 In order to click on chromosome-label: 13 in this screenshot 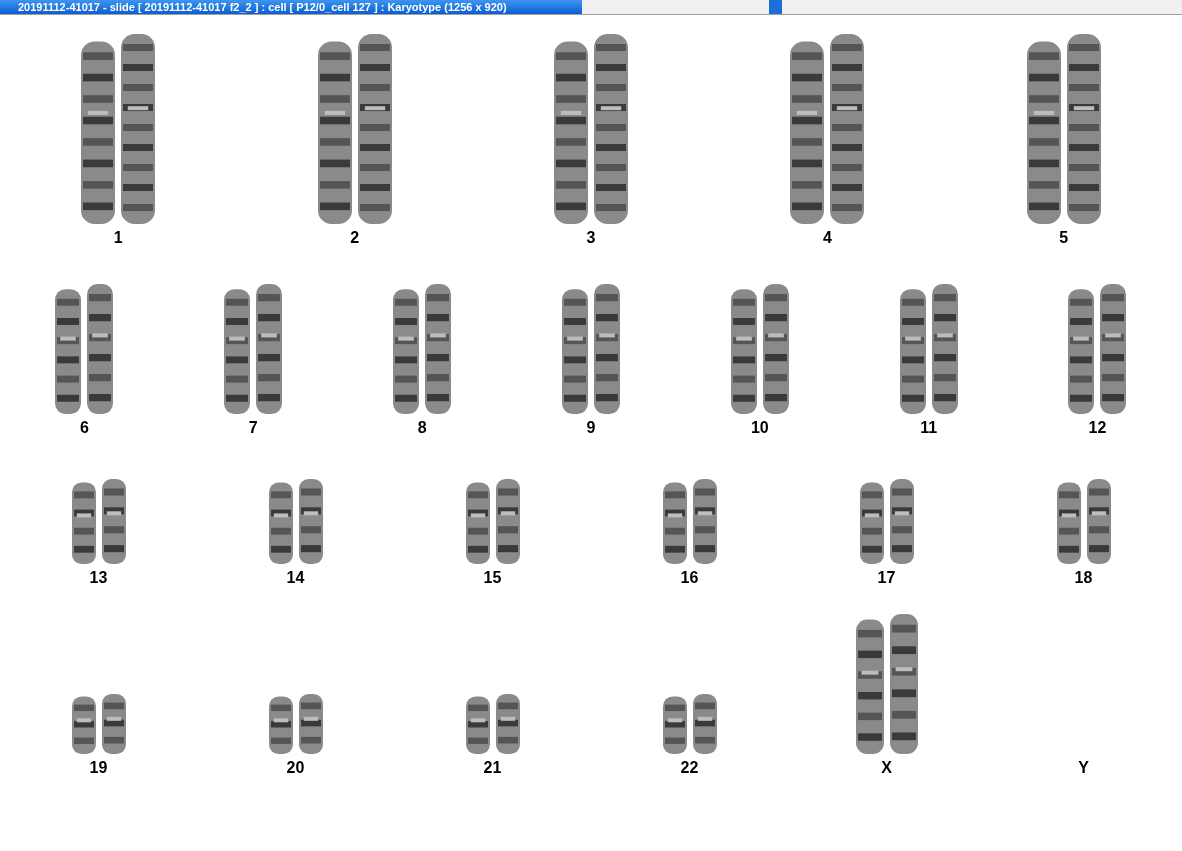, I will do `click(98, 578)`.